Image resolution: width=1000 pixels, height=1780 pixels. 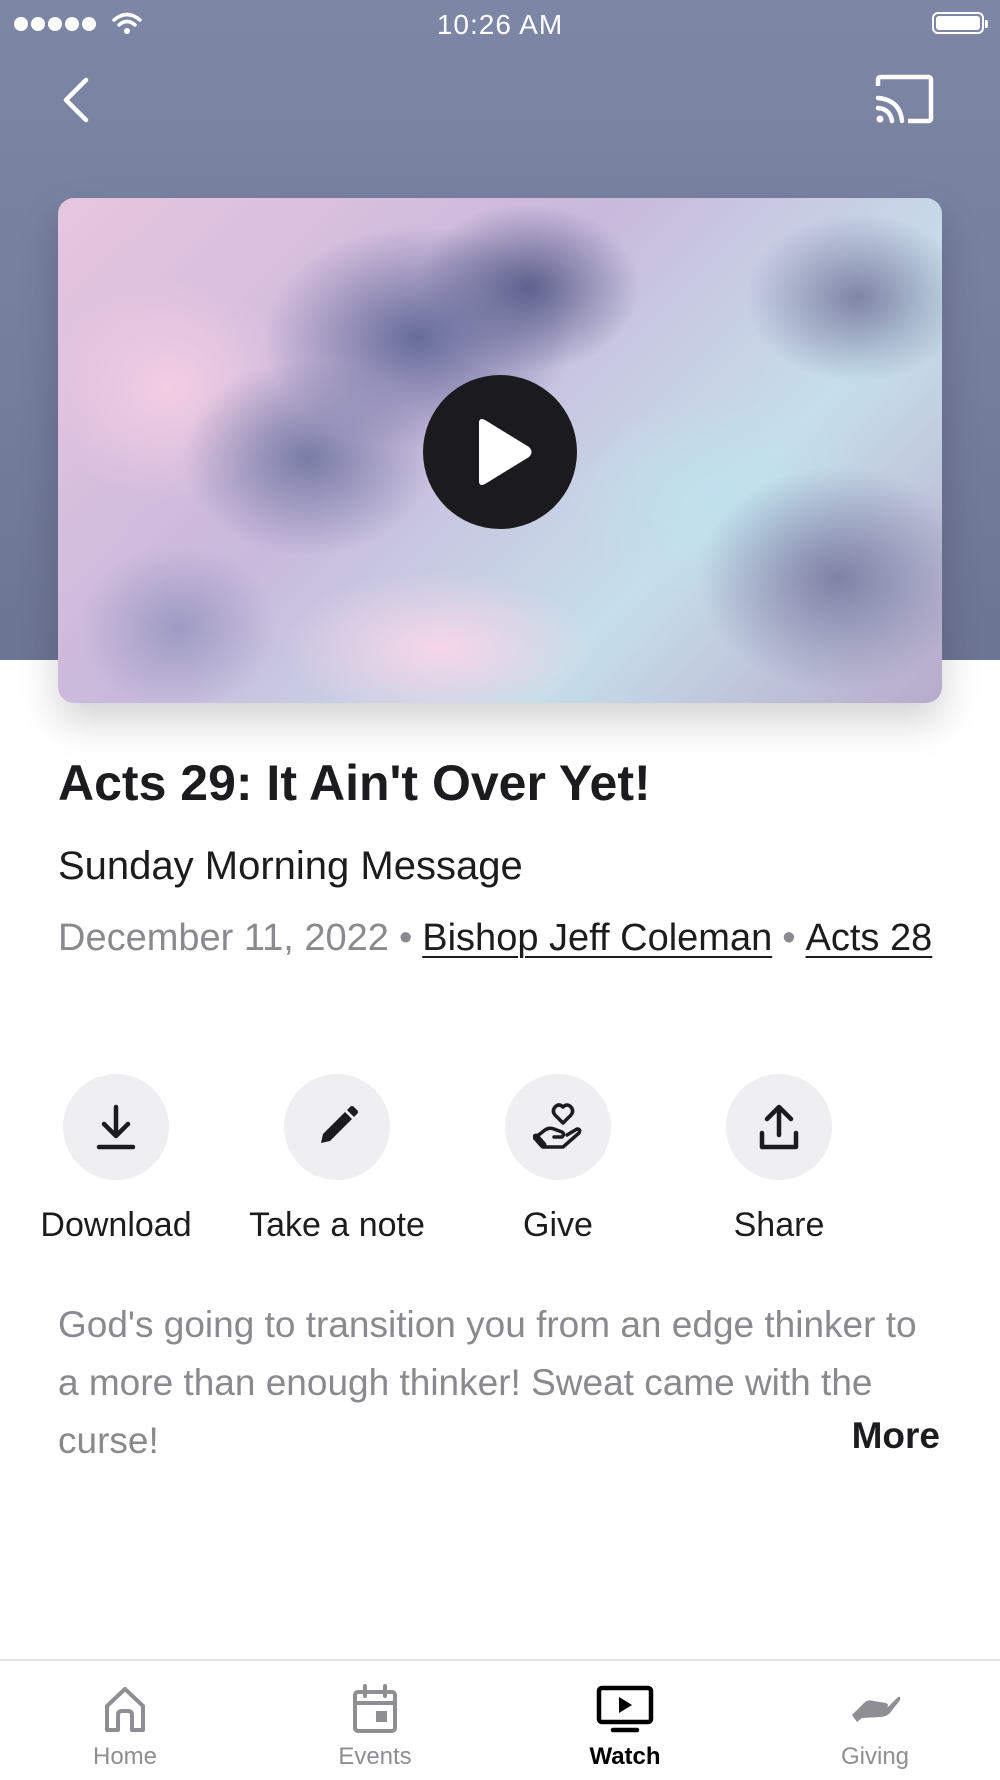 I want to click on tv-play-icon, so click(x=625, y=1709).